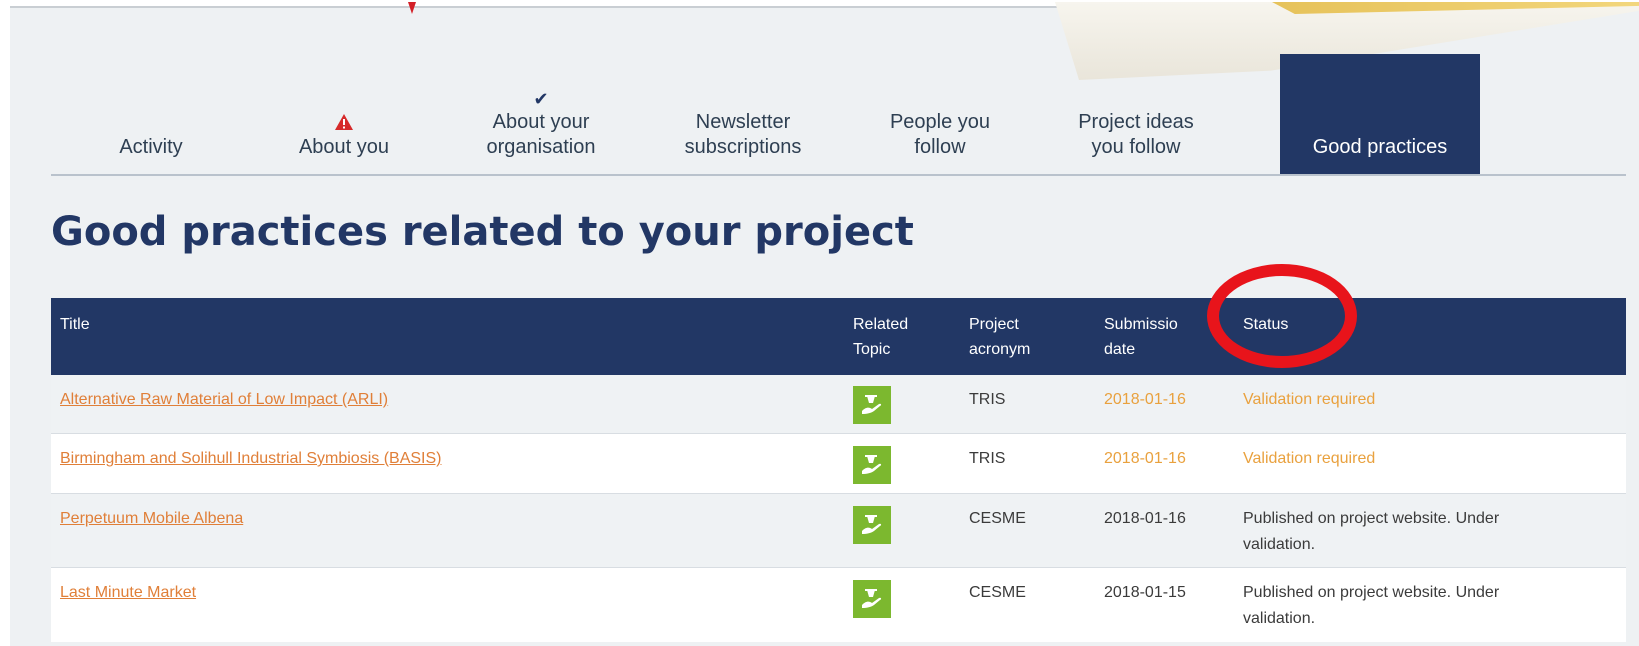  I want to click on practice-title-link: Last Minute Market, so click(128, 593).